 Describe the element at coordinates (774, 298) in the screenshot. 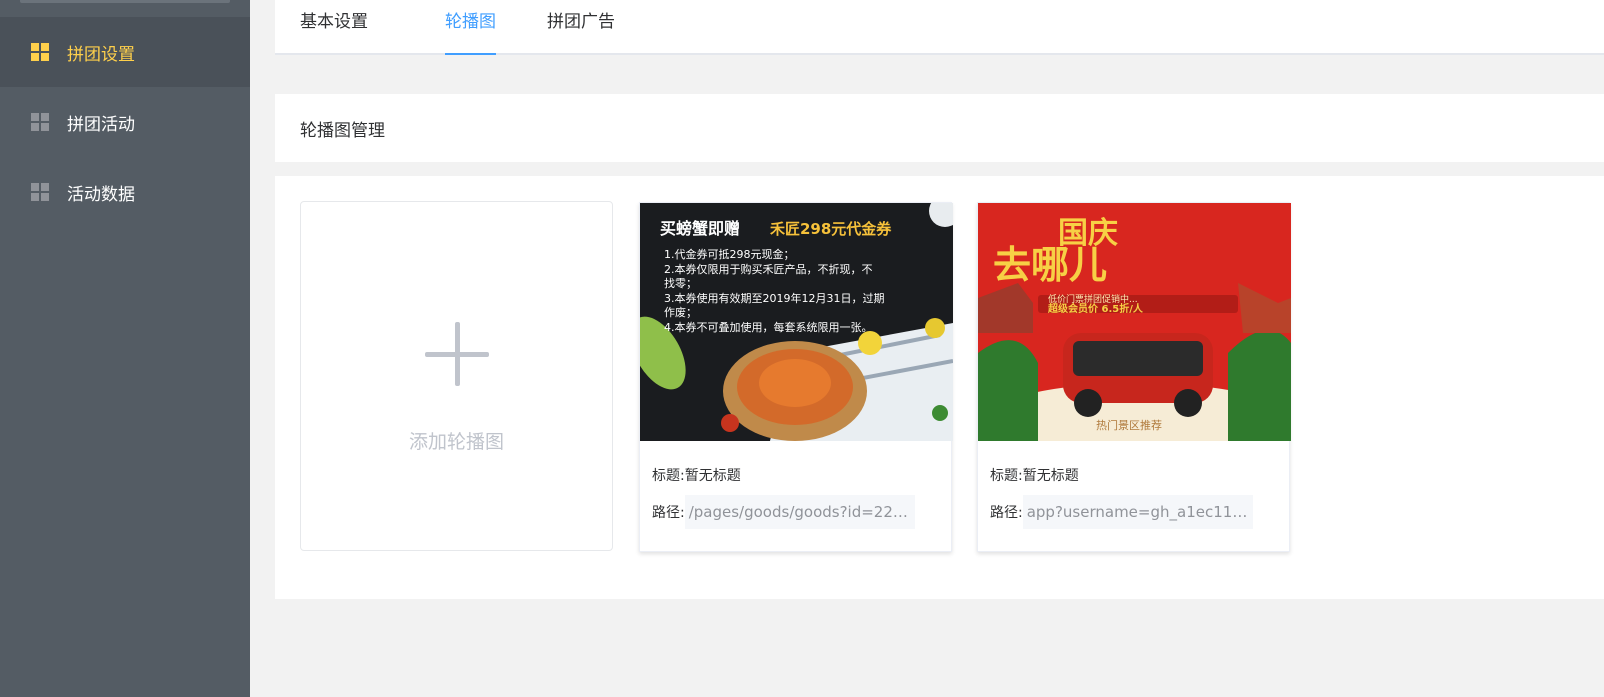

I see `banner-text-line: 3.本券使用有效期至2019年12月31日，过期` at that location.